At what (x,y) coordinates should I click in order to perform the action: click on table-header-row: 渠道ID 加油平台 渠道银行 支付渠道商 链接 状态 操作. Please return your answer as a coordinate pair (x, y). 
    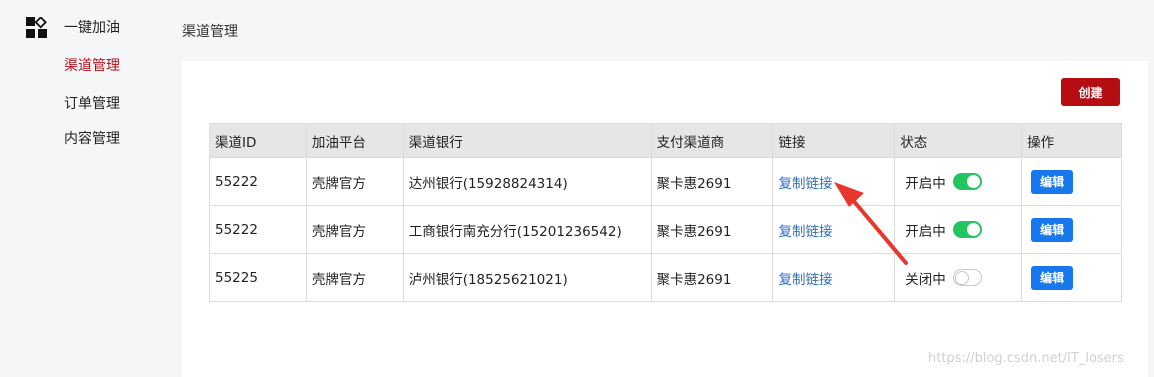
    Looking at the image, I should click on (665, 140).